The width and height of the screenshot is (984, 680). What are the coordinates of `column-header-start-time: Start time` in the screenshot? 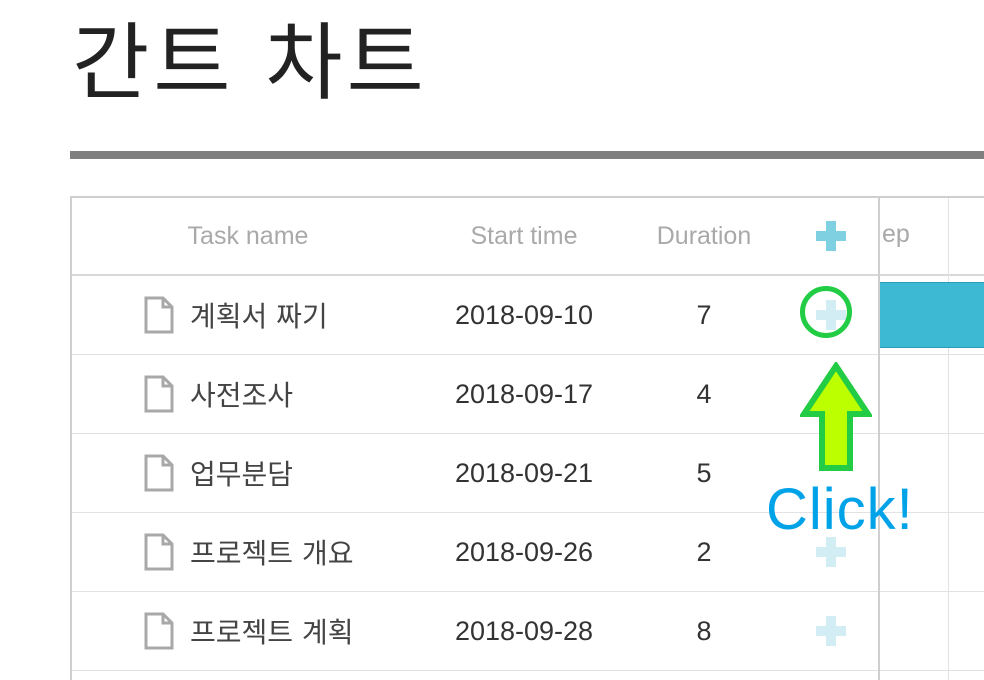 It's located at (524, 236).